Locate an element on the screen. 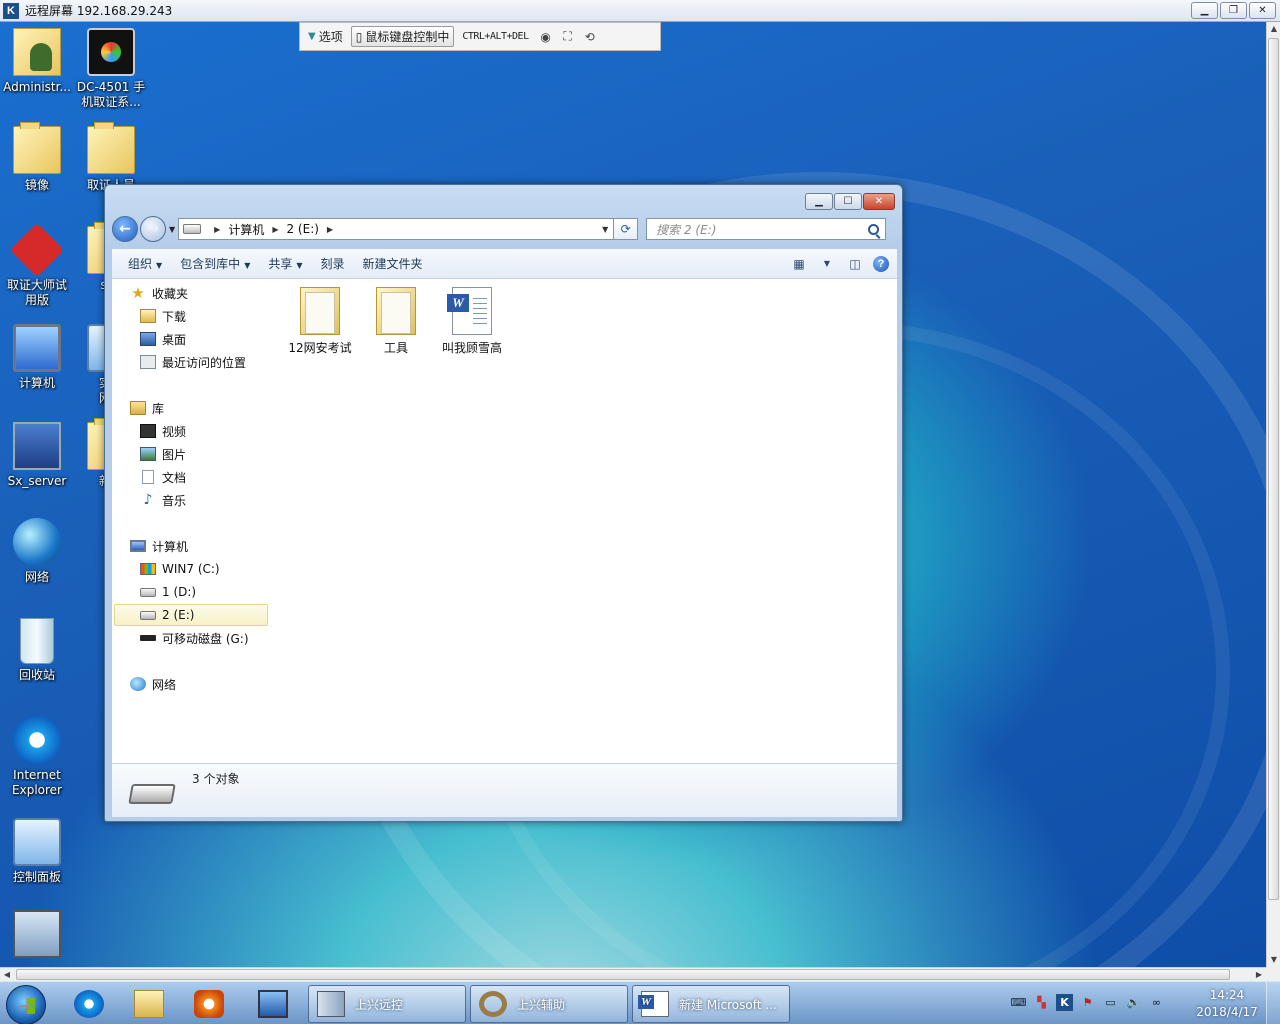 The width and height of the screenshot is (1280, 1024). refresh-button: ⟳ is located at coordinates (626, 229).